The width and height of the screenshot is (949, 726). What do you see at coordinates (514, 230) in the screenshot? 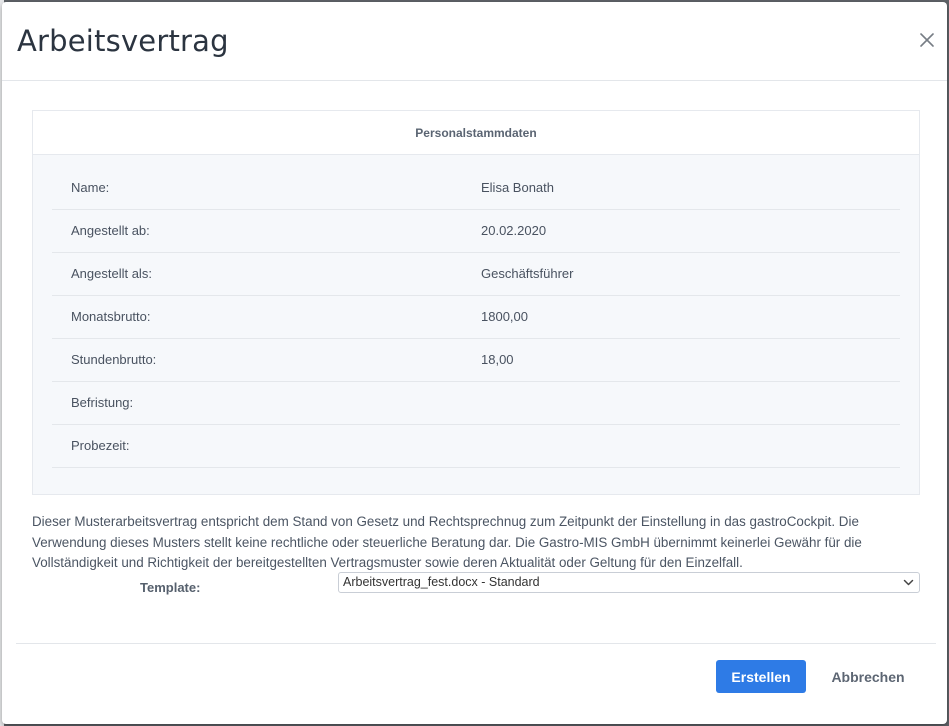
I see `data-value: 20.02.2020` at bounding box center [514, 230].